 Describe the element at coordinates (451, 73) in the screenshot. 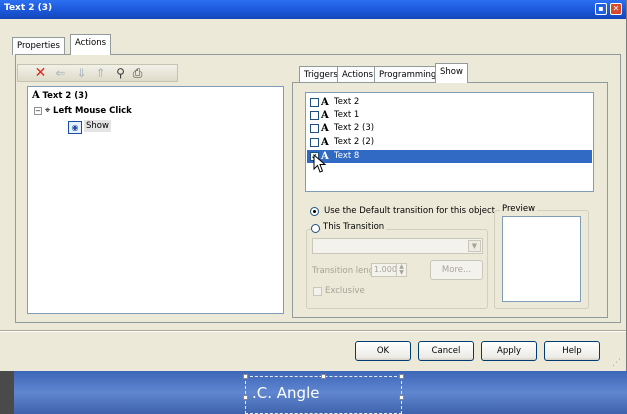

I see `tab-show: Show` at that location.